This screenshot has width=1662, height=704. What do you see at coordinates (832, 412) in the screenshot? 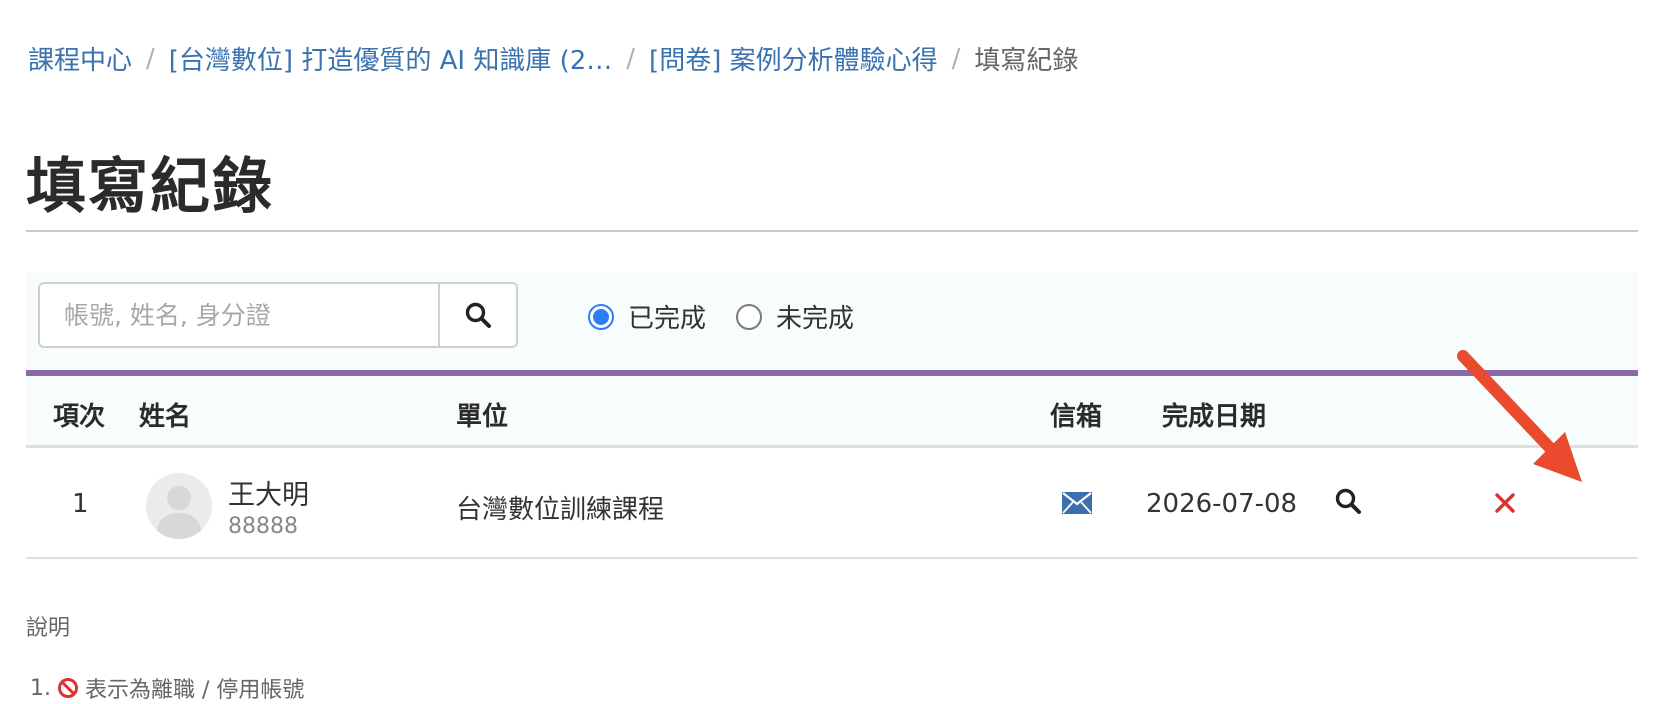
I see `table-header: 項次 姓名 單位 信箱 完成日期` at bounding box center [832, 412].